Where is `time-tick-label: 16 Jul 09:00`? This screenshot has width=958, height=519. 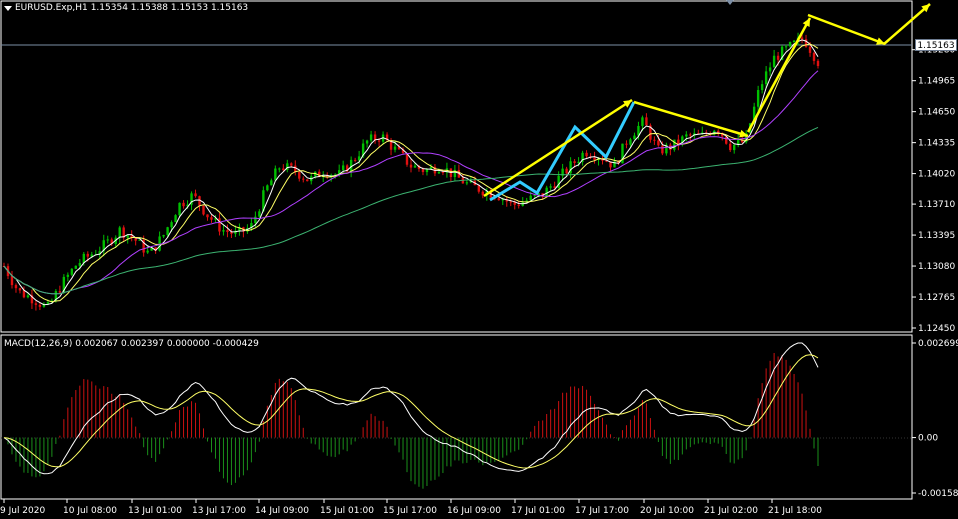 time-tick-label: 16 Jul 09:00 is located at coordinates (474, 511).